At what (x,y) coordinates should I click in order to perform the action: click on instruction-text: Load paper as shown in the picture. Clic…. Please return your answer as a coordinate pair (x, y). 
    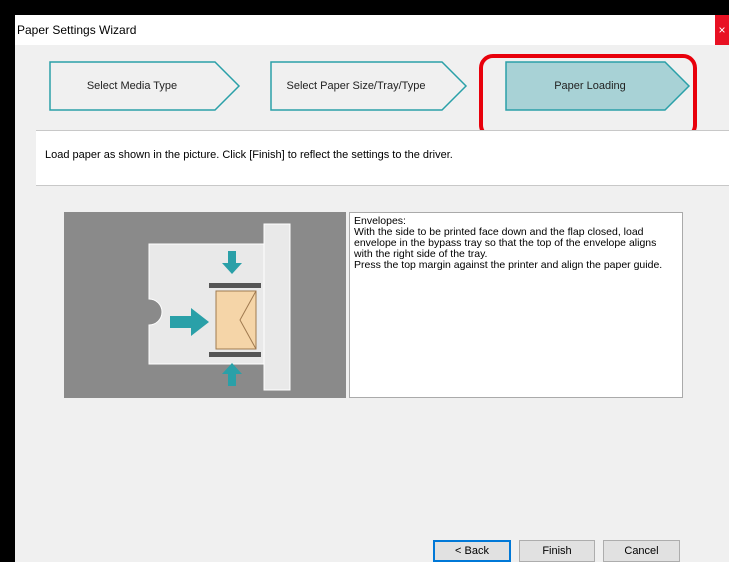
    Looking at the image, I should click on (249, 155).